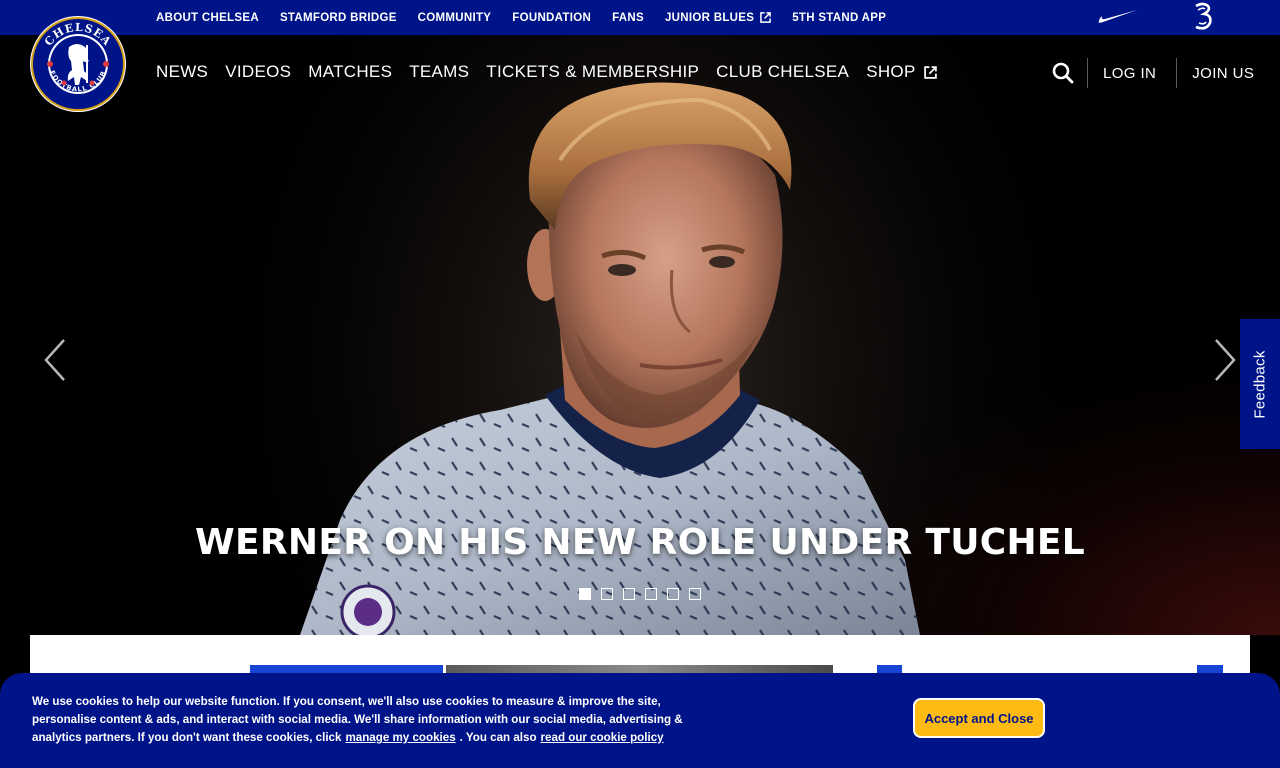  I want to click on top-link-fans: FANS, so click(628, 18).